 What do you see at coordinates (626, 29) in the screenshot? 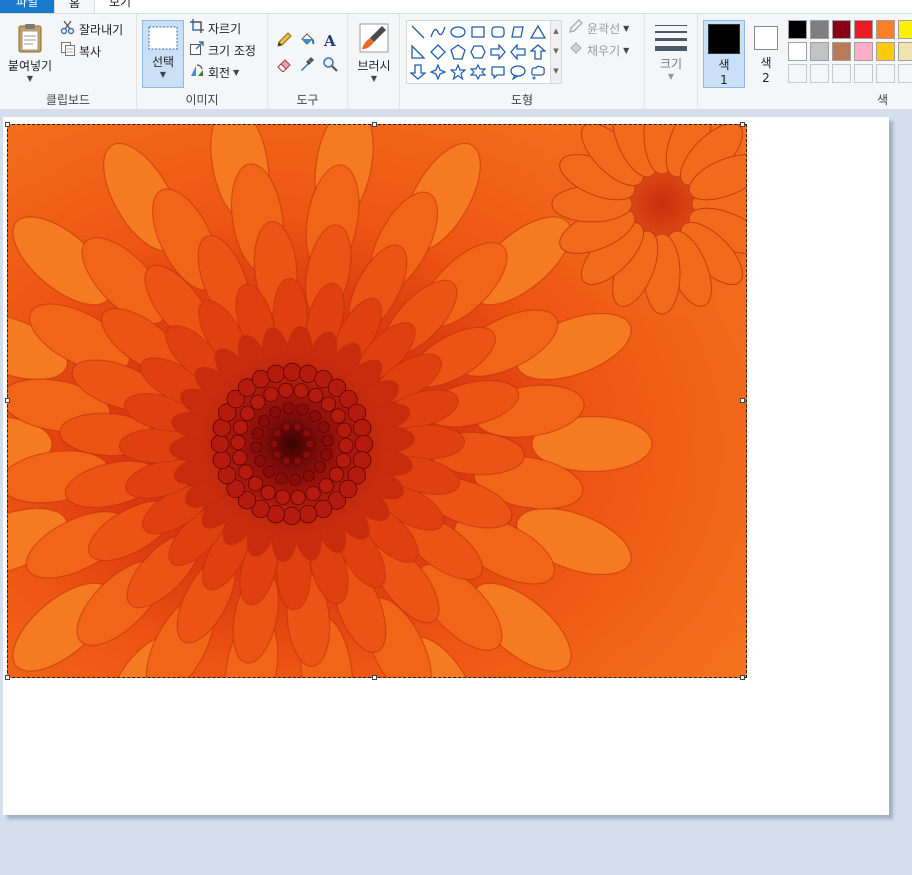
I see `outline-dropdown-caret: ▼` at bounding box center [626, 29].